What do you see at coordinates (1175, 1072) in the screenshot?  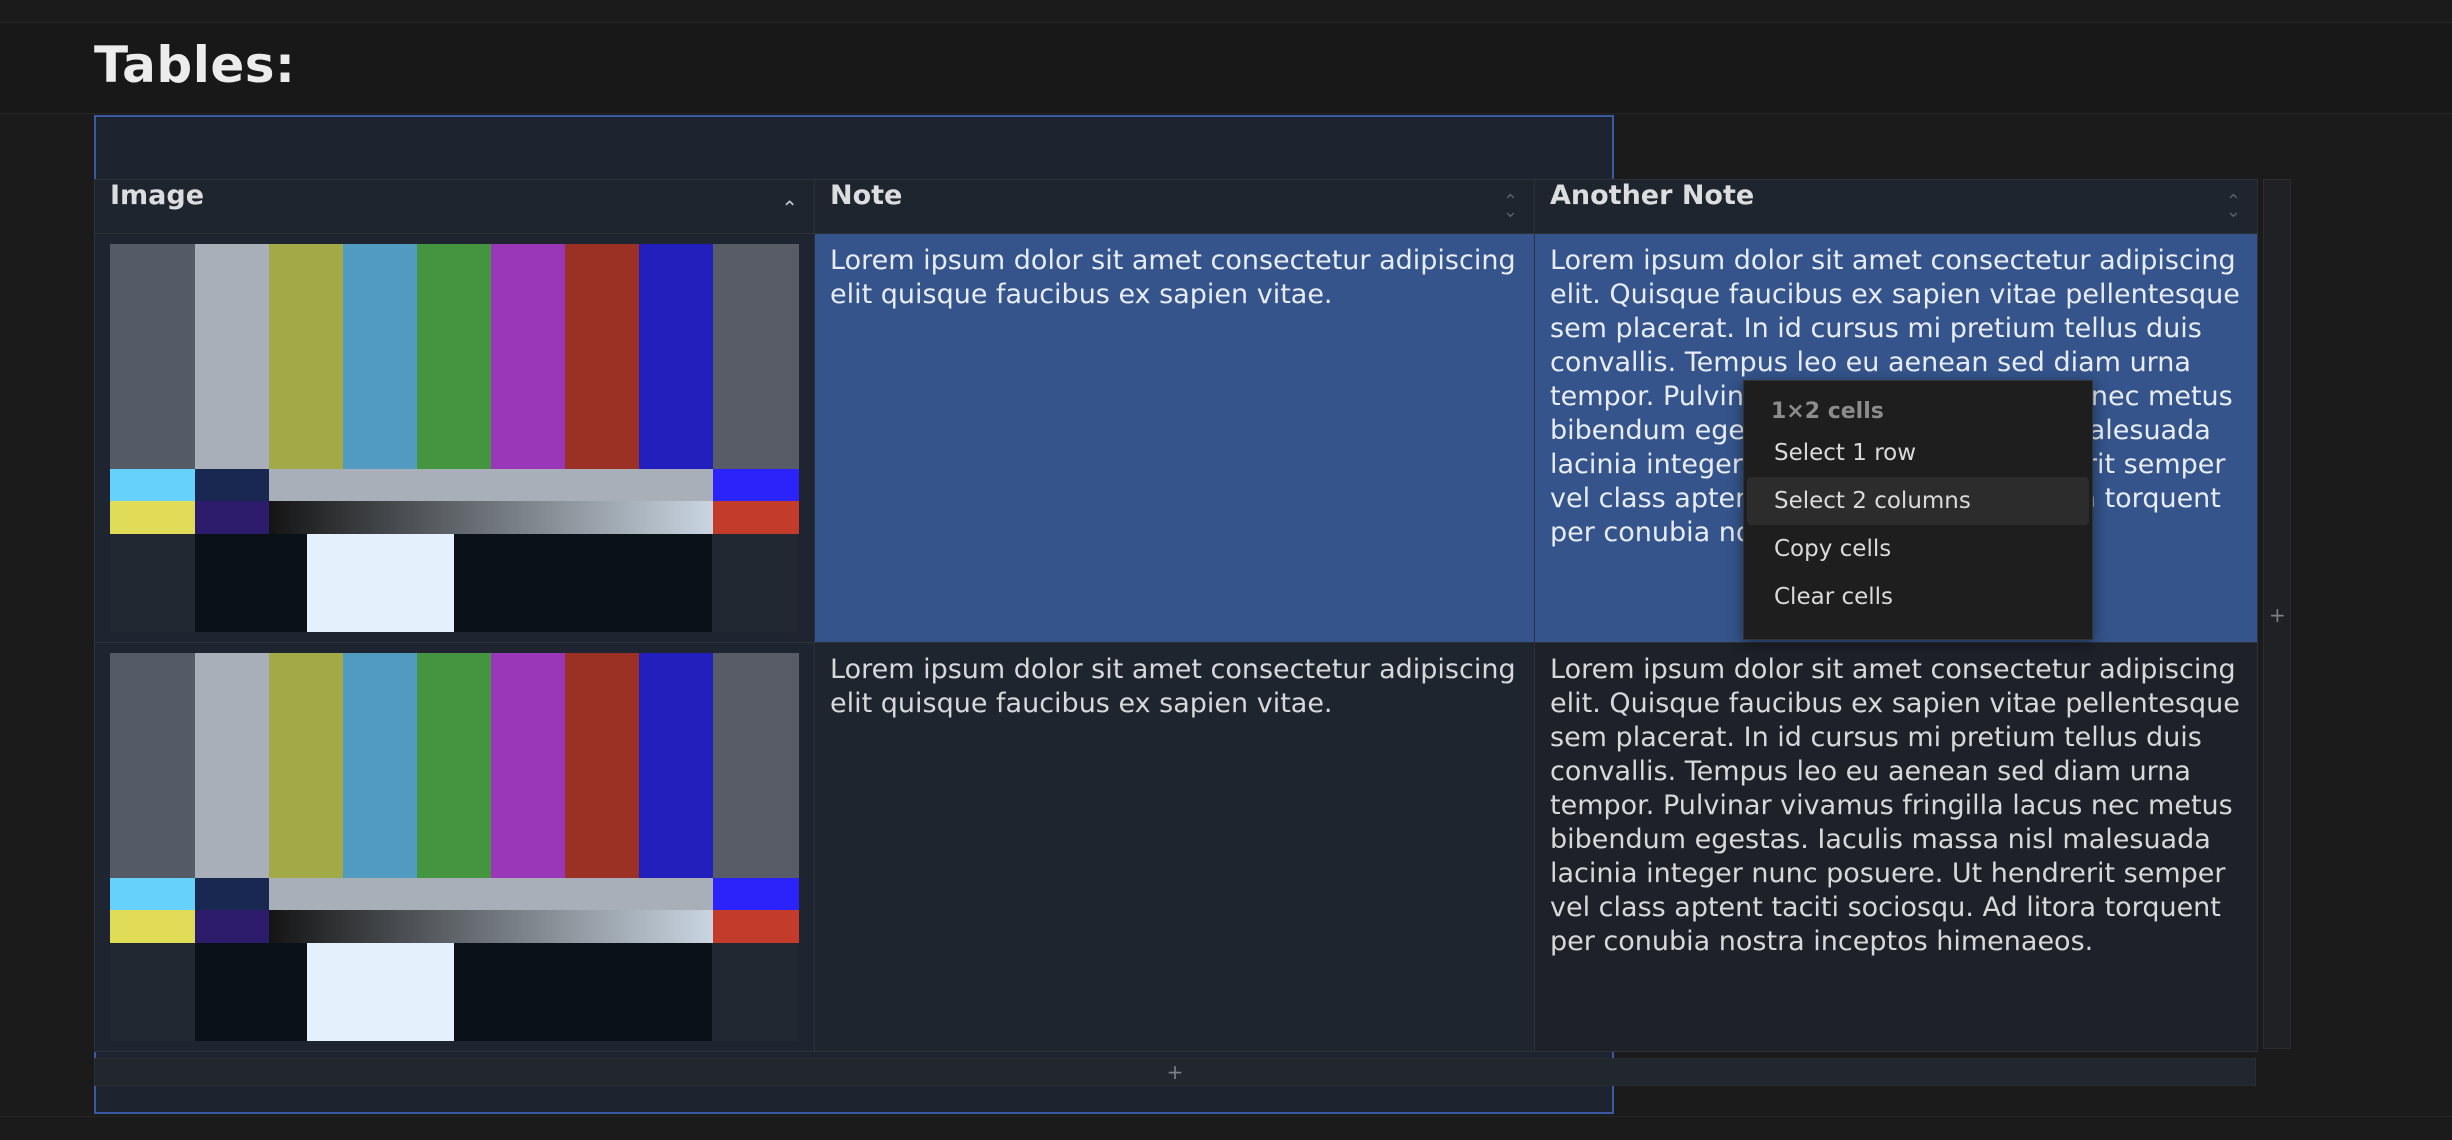 I see `add-row-button: +` at bounding box center [1175, 1072].